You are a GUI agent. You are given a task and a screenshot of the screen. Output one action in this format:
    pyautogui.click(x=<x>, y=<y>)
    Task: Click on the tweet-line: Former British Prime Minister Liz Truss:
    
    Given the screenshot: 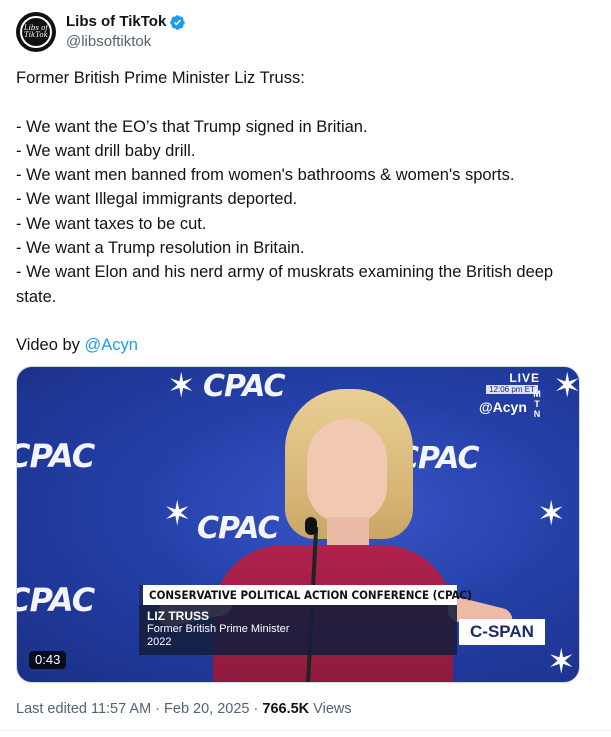 What is the action you would take?
    pyautogui.click(x=160, y=78)
    